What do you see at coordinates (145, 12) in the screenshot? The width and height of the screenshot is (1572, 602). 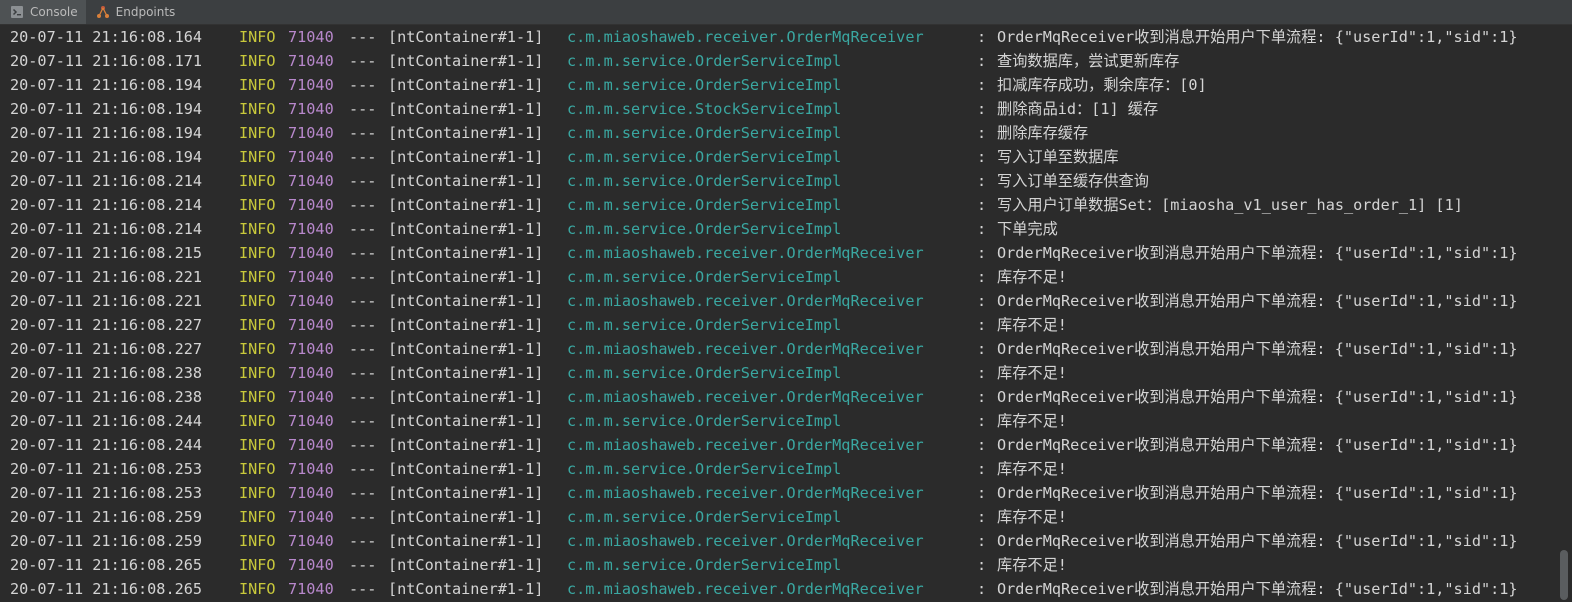 I see `tab-endpoints-label: Endpoints` at bounding box center [145, 12].